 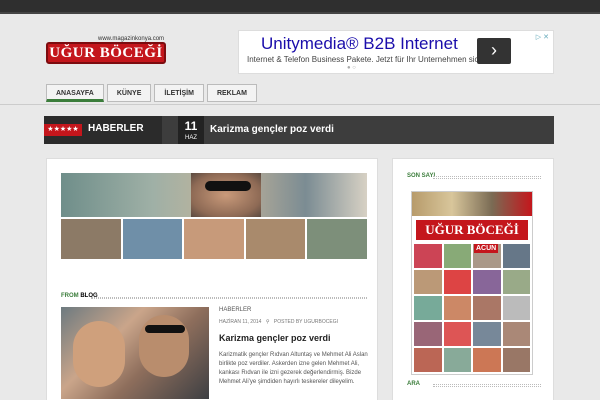 I want to click on ad-carousel-dots: ● ○, so click(x=351, y=68).